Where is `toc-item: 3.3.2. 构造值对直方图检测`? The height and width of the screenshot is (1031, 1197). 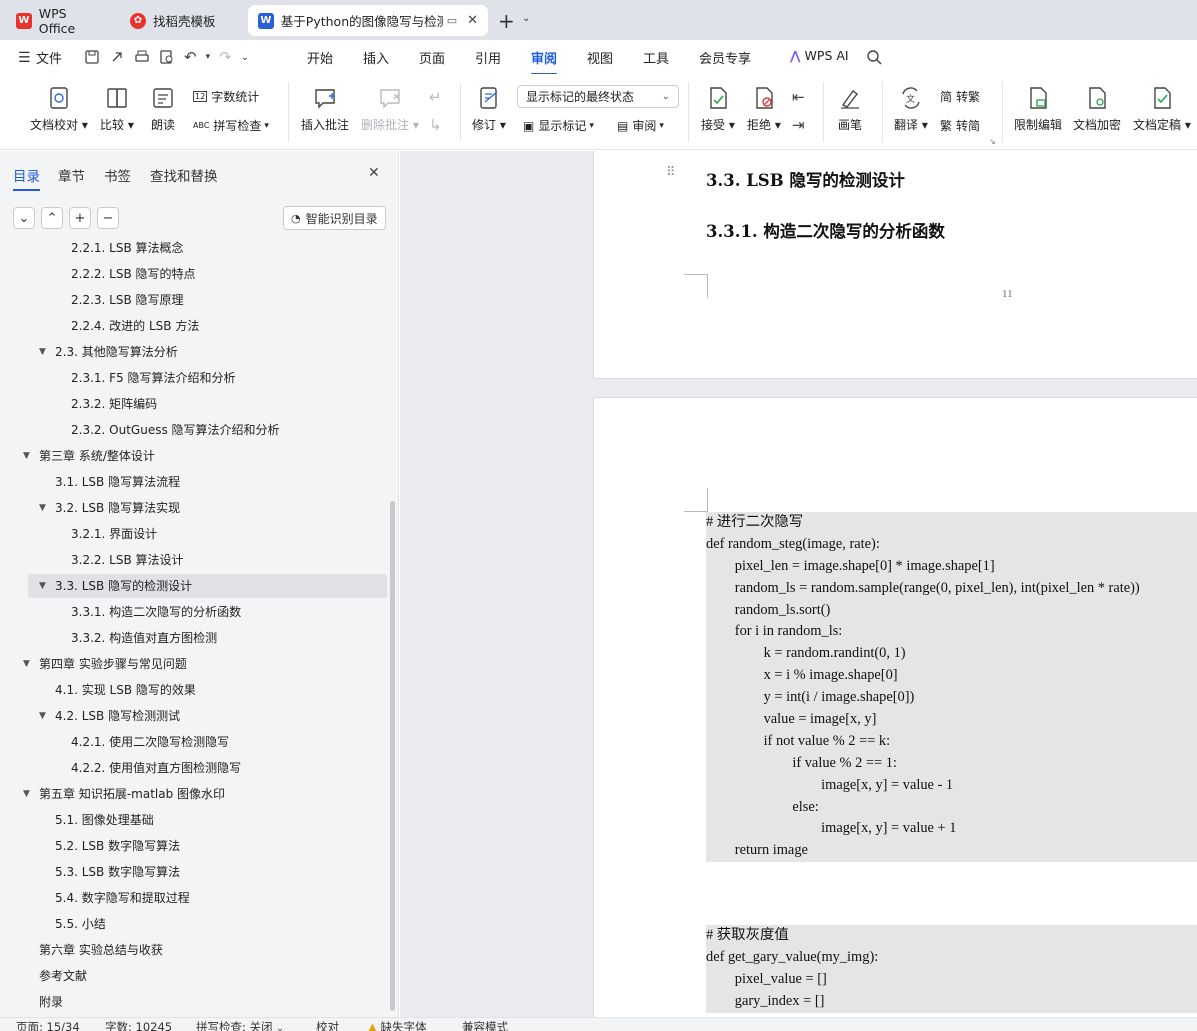
toc-item: 3.3.2. 构造值对直方图检测 is located at coordinates (144, 638).